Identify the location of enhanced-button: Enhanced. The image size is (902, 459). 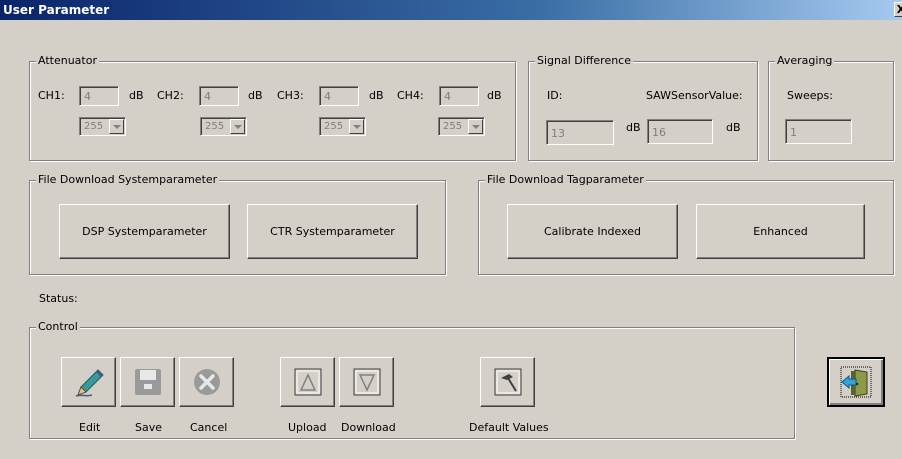
(780, 231).